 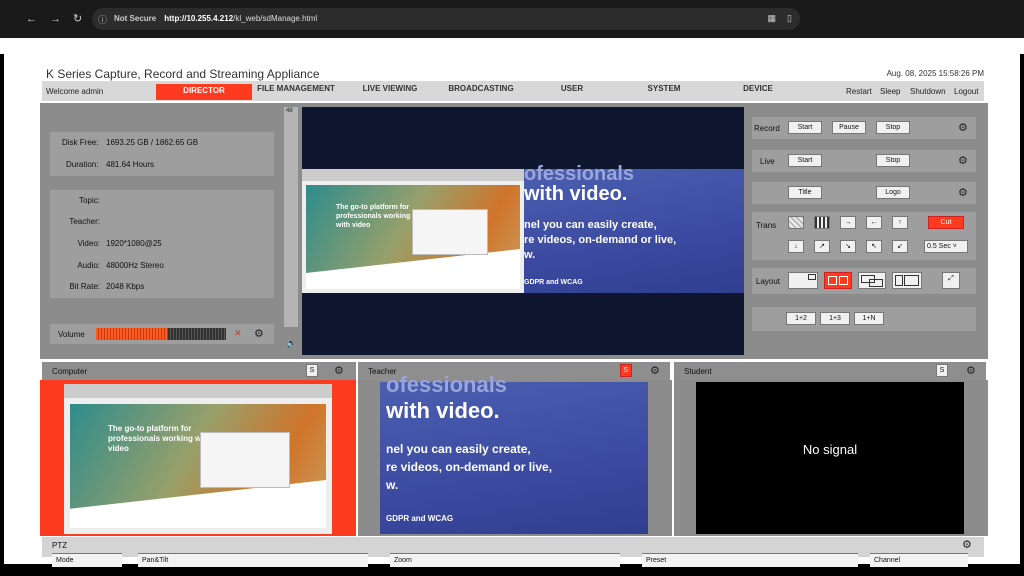 I want to click on teacher-label: Teacher:, so click(x=84, y=221).